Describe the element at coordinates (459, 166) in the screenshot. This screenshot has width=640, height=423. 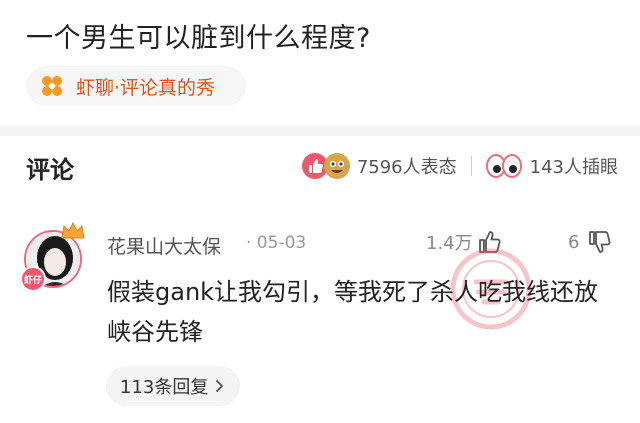
I see `comment-stats: 7596人表态 143人插眼` at that location.